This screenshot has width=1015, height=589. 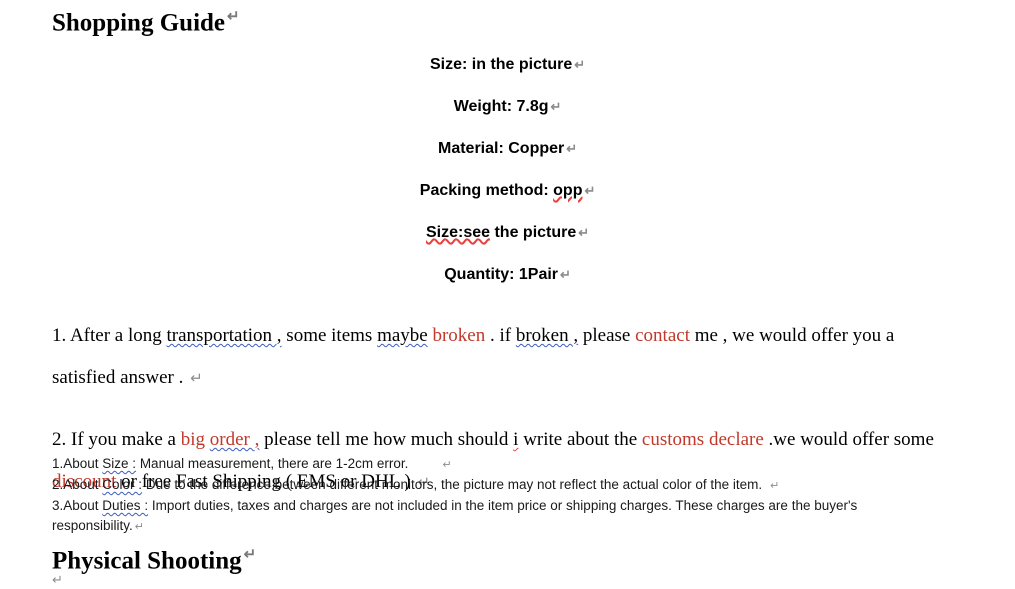 What do you see at coordinates (459, 335) in the screenshot?
I see `highlight-broken: broken` at bounding box center [459, 335].